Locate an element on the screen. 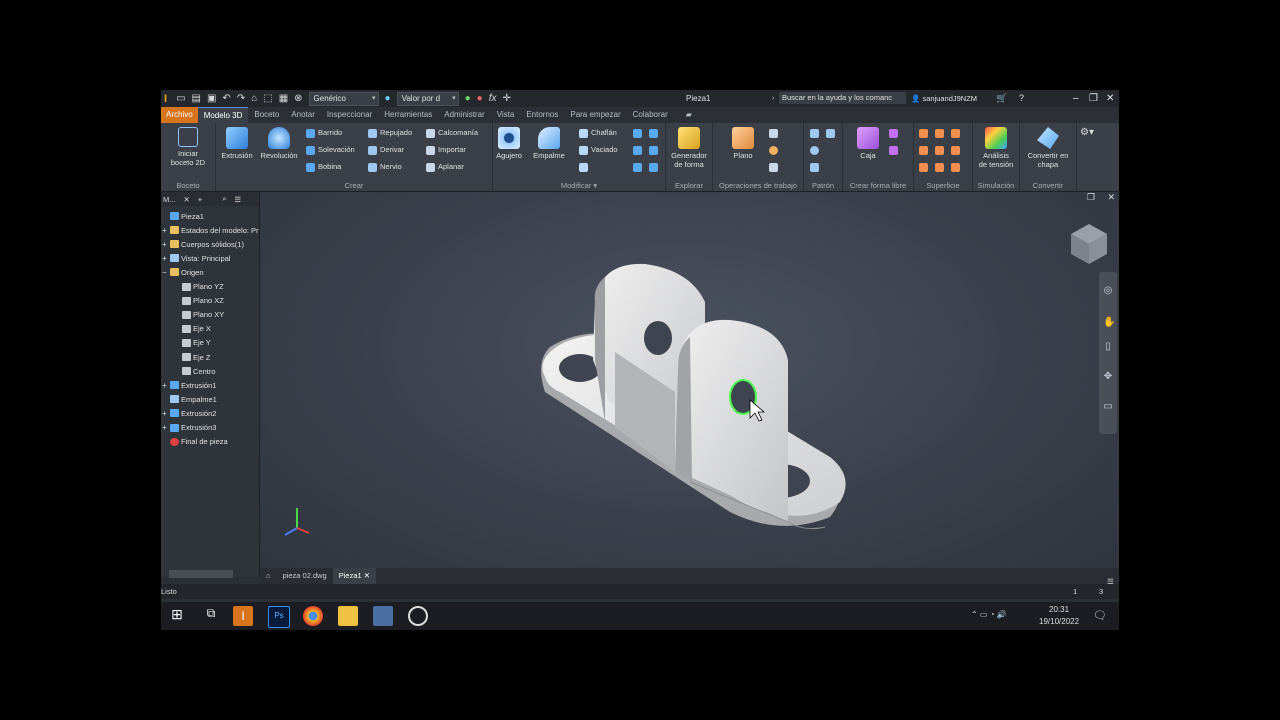 This screenshot has width=1280, height=720. derive-button: Derivar is located at coordinates (386, 150).